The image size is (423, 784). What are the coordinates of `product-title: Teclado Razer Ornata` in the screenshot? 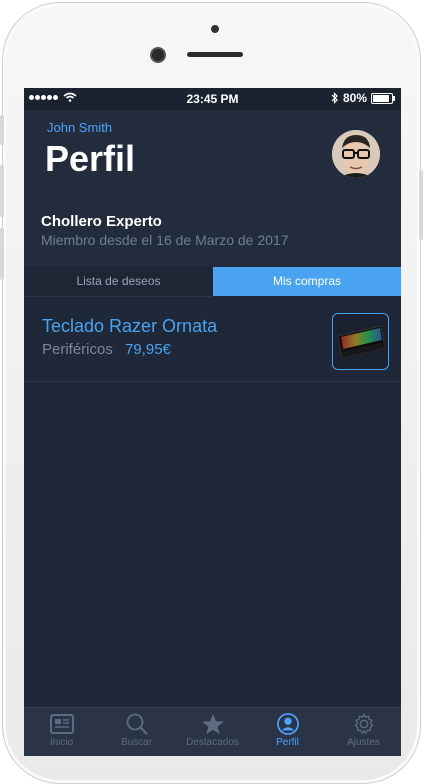 It's located at (129, 326).